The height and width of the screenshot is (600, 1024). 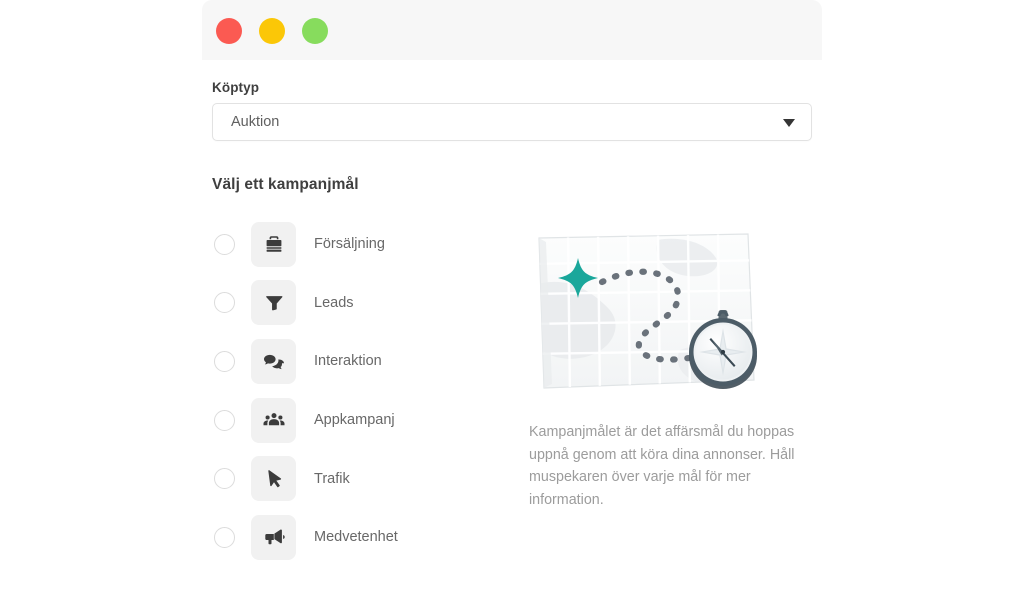 What do you see at coordinates (273, 361) in the screenshot?
I see `chat-bubbles-icon` at bounding box center [273, 361].